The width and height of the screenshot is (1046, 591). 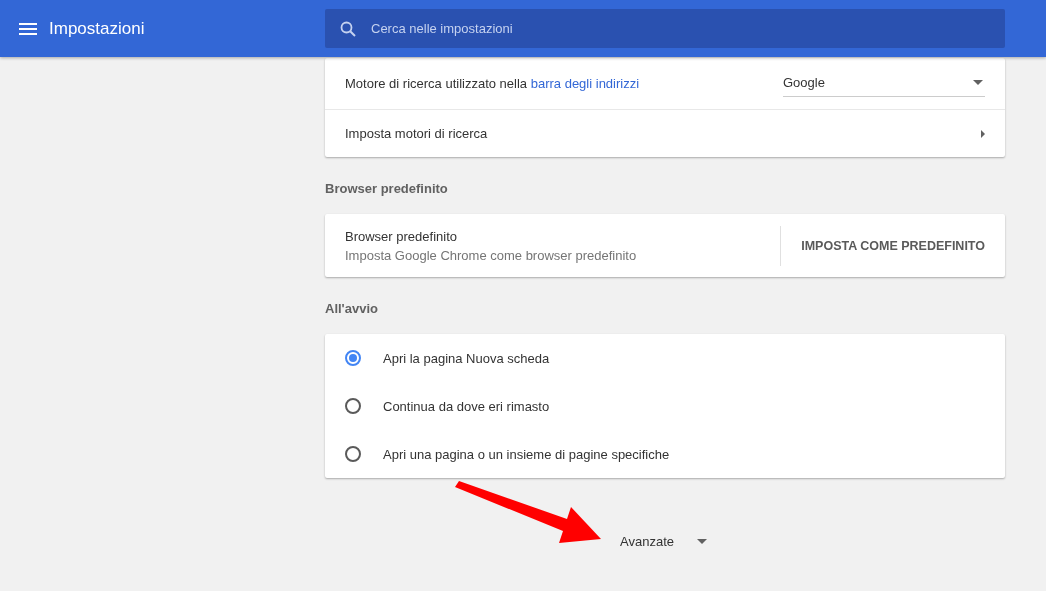 What do you see at coordinates (28, 28) in the screenshot?
I see `menu-icon` at bounding box center [28, 28].